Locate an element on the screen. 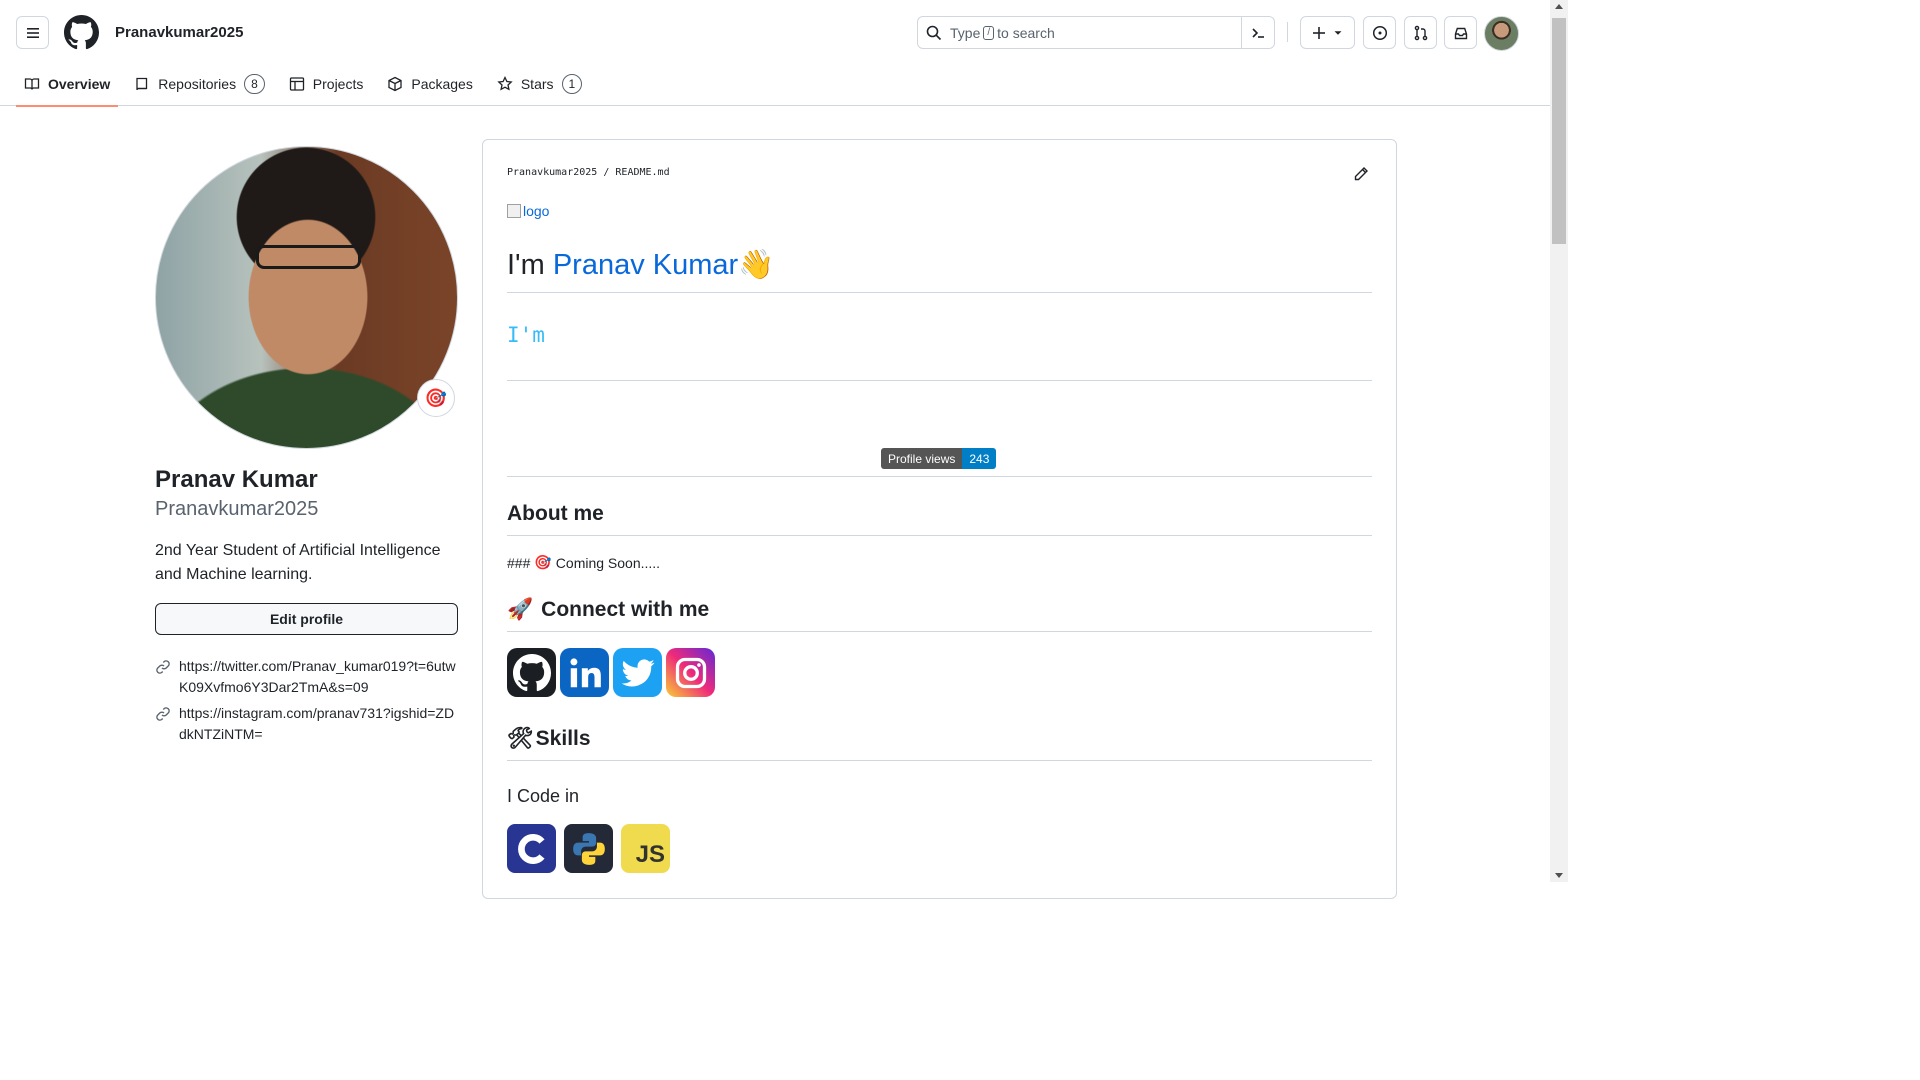 Image resolution: width=1920 pixels, height=1080 pixels. wave-emoji: 👋 is located at coordinates (756, 265).